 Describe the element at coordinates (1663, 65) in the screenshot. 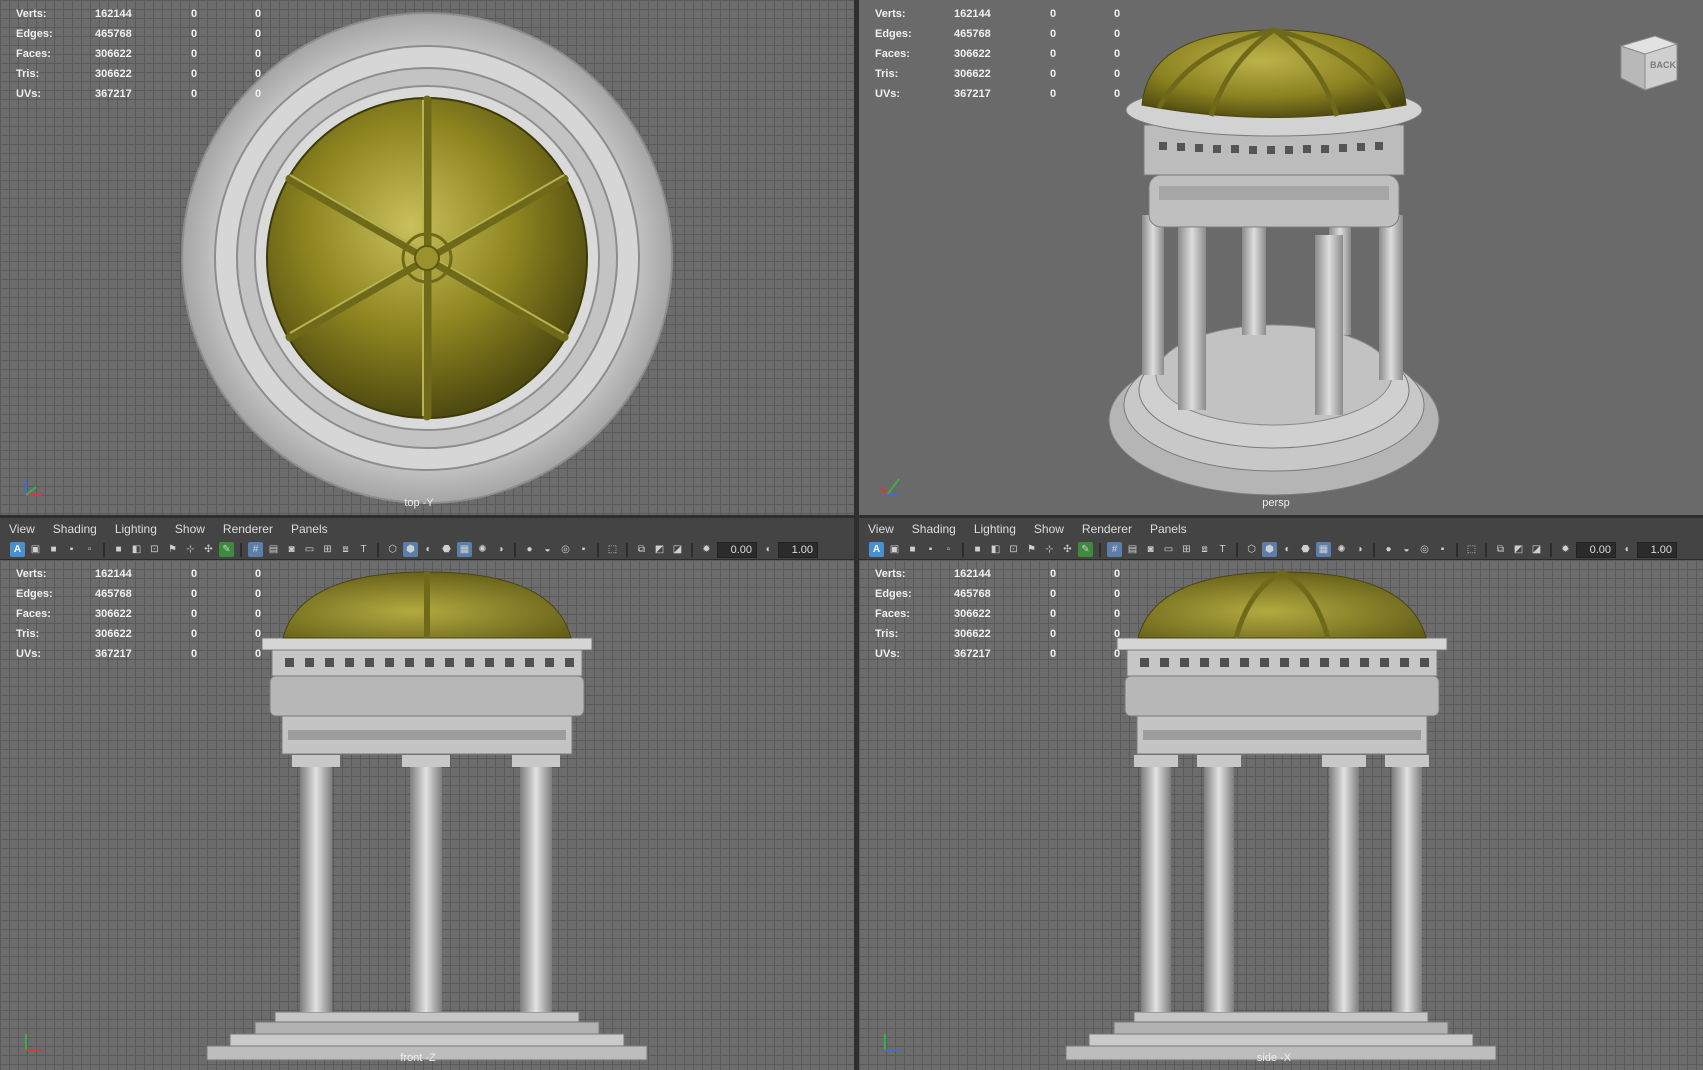

I see `viewcube-face-label: BACK` at that location.